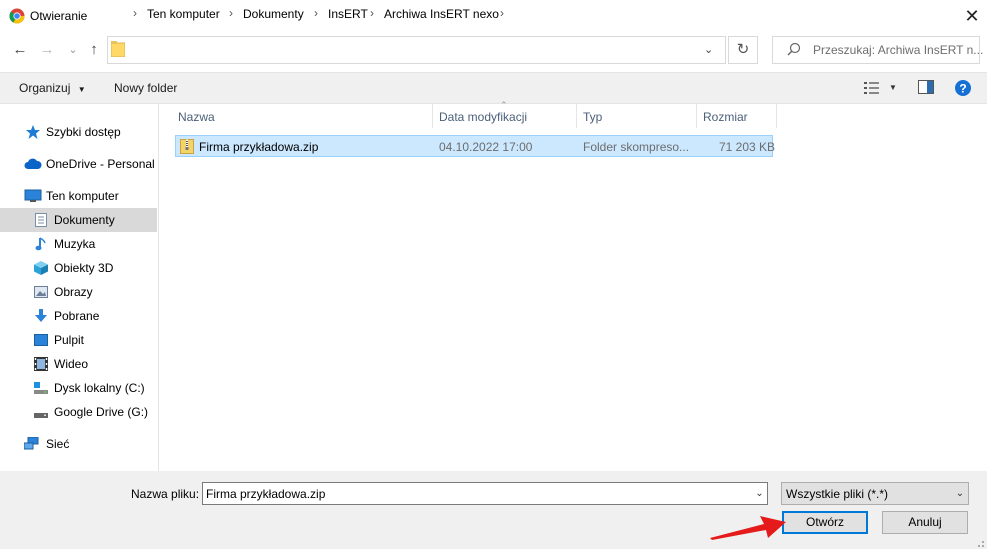  I want to click on cancel-button: Anuluj, so click(925, 522).